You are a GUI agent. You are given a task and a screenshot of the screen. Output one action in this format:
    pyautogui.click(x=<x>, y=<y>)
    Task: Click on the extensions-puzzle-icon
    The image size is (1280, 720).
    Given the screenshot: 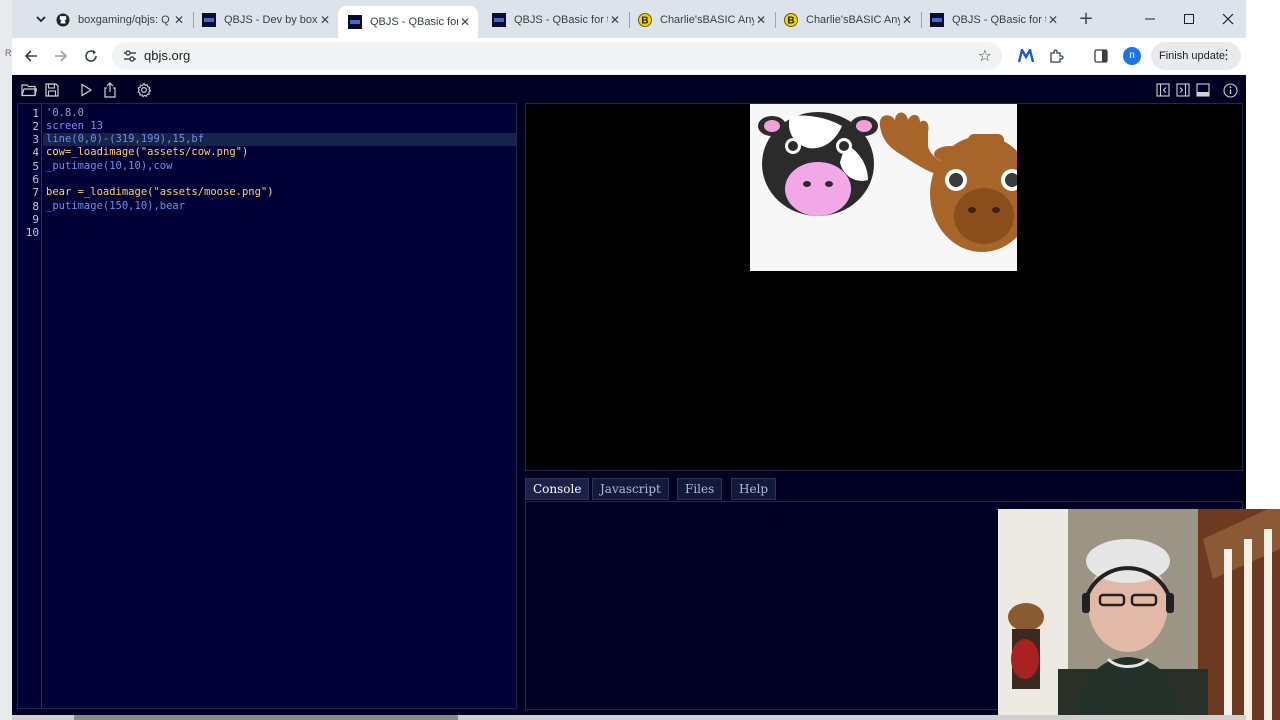 What is the action you would take?
    pyautogui.click(x=1056, y=56)
    